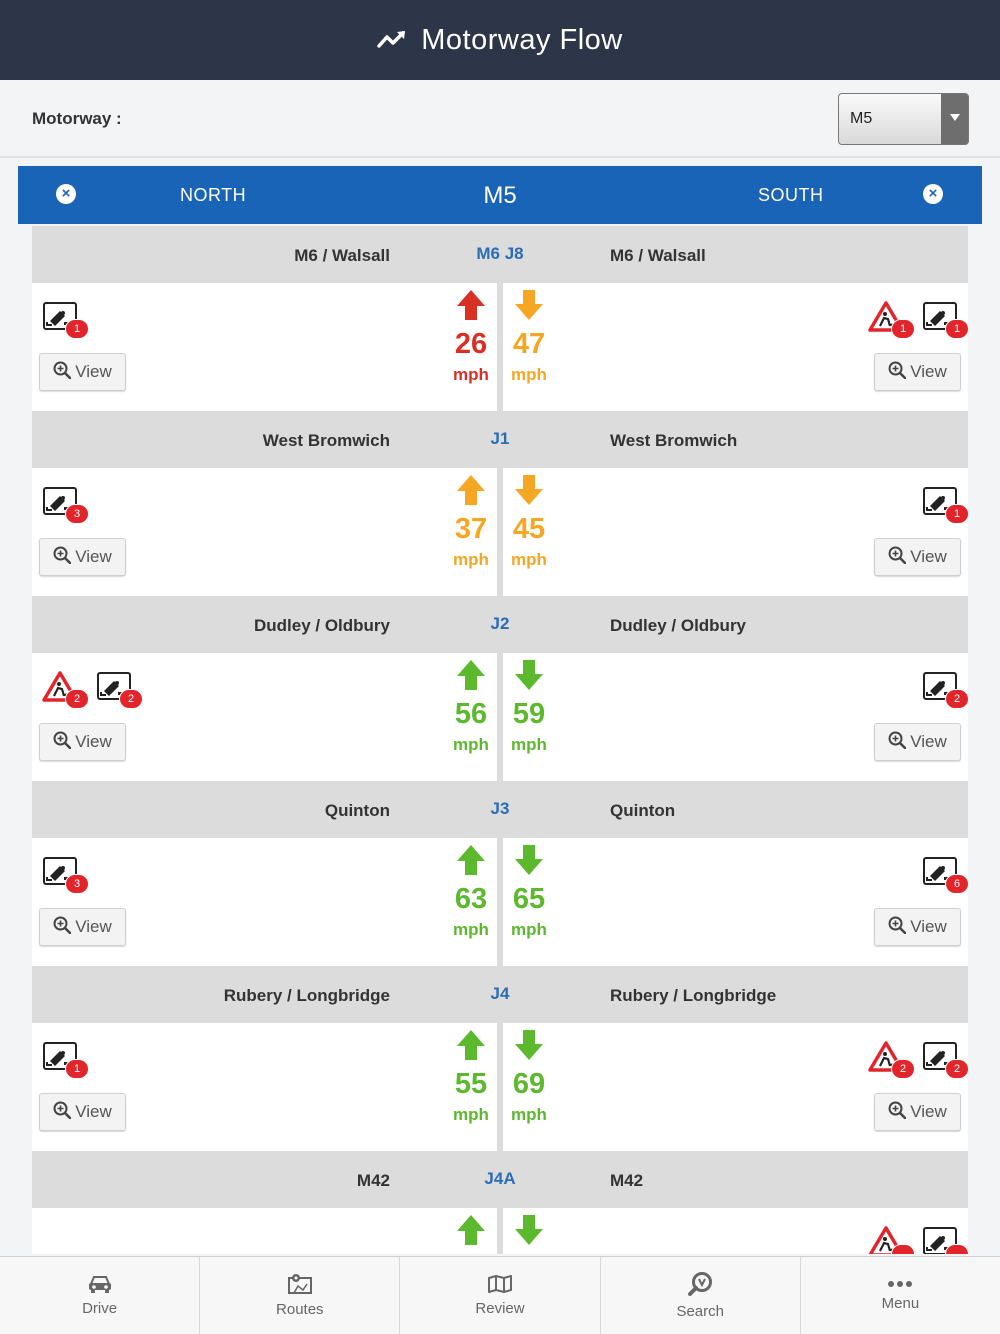 This screenshot has width=1000, height=1334. I want to click on junction-row: 1 1 1 26 mph 47 mph View View, so click(500, 347).